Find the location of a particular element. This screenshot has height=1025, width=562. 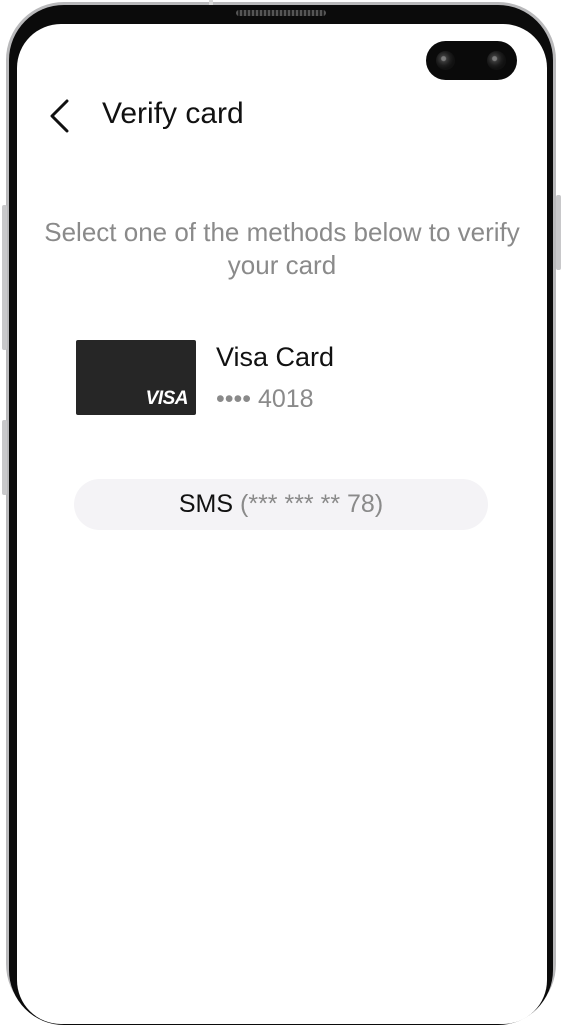

page-title: Verify card is located at coordinates (173, 113).